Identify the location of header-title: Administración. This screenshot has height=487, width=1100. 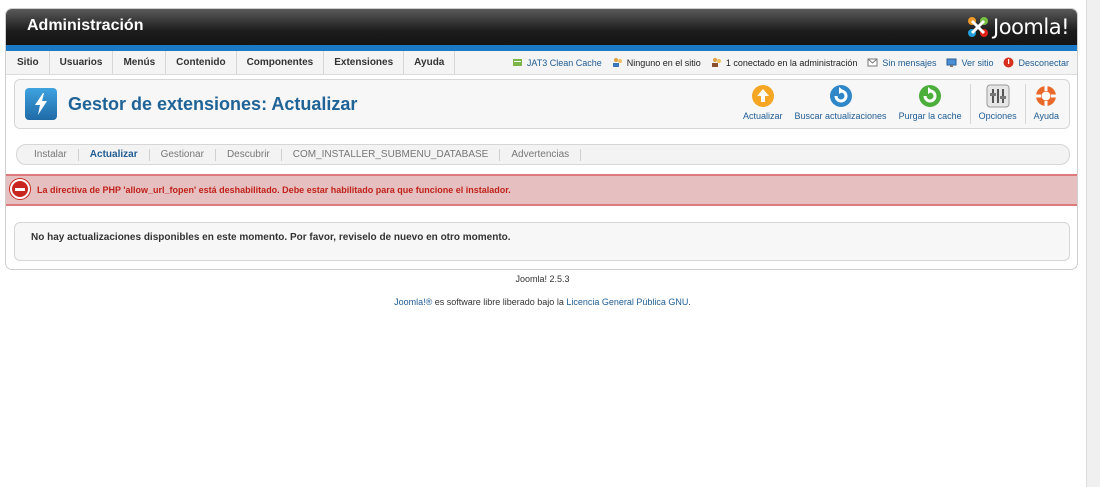
(85, 25).